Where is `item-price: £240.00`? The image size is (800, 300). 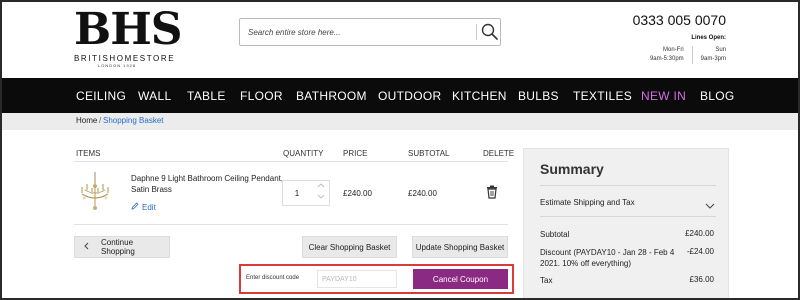 item-price: £240.00 is located at coordinates (357, 193).